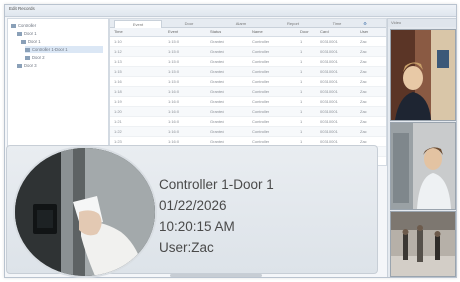 Image resolution: width=460 pixels, height=282 pixels. I want to click on column-header: Status, so click(215, 32).